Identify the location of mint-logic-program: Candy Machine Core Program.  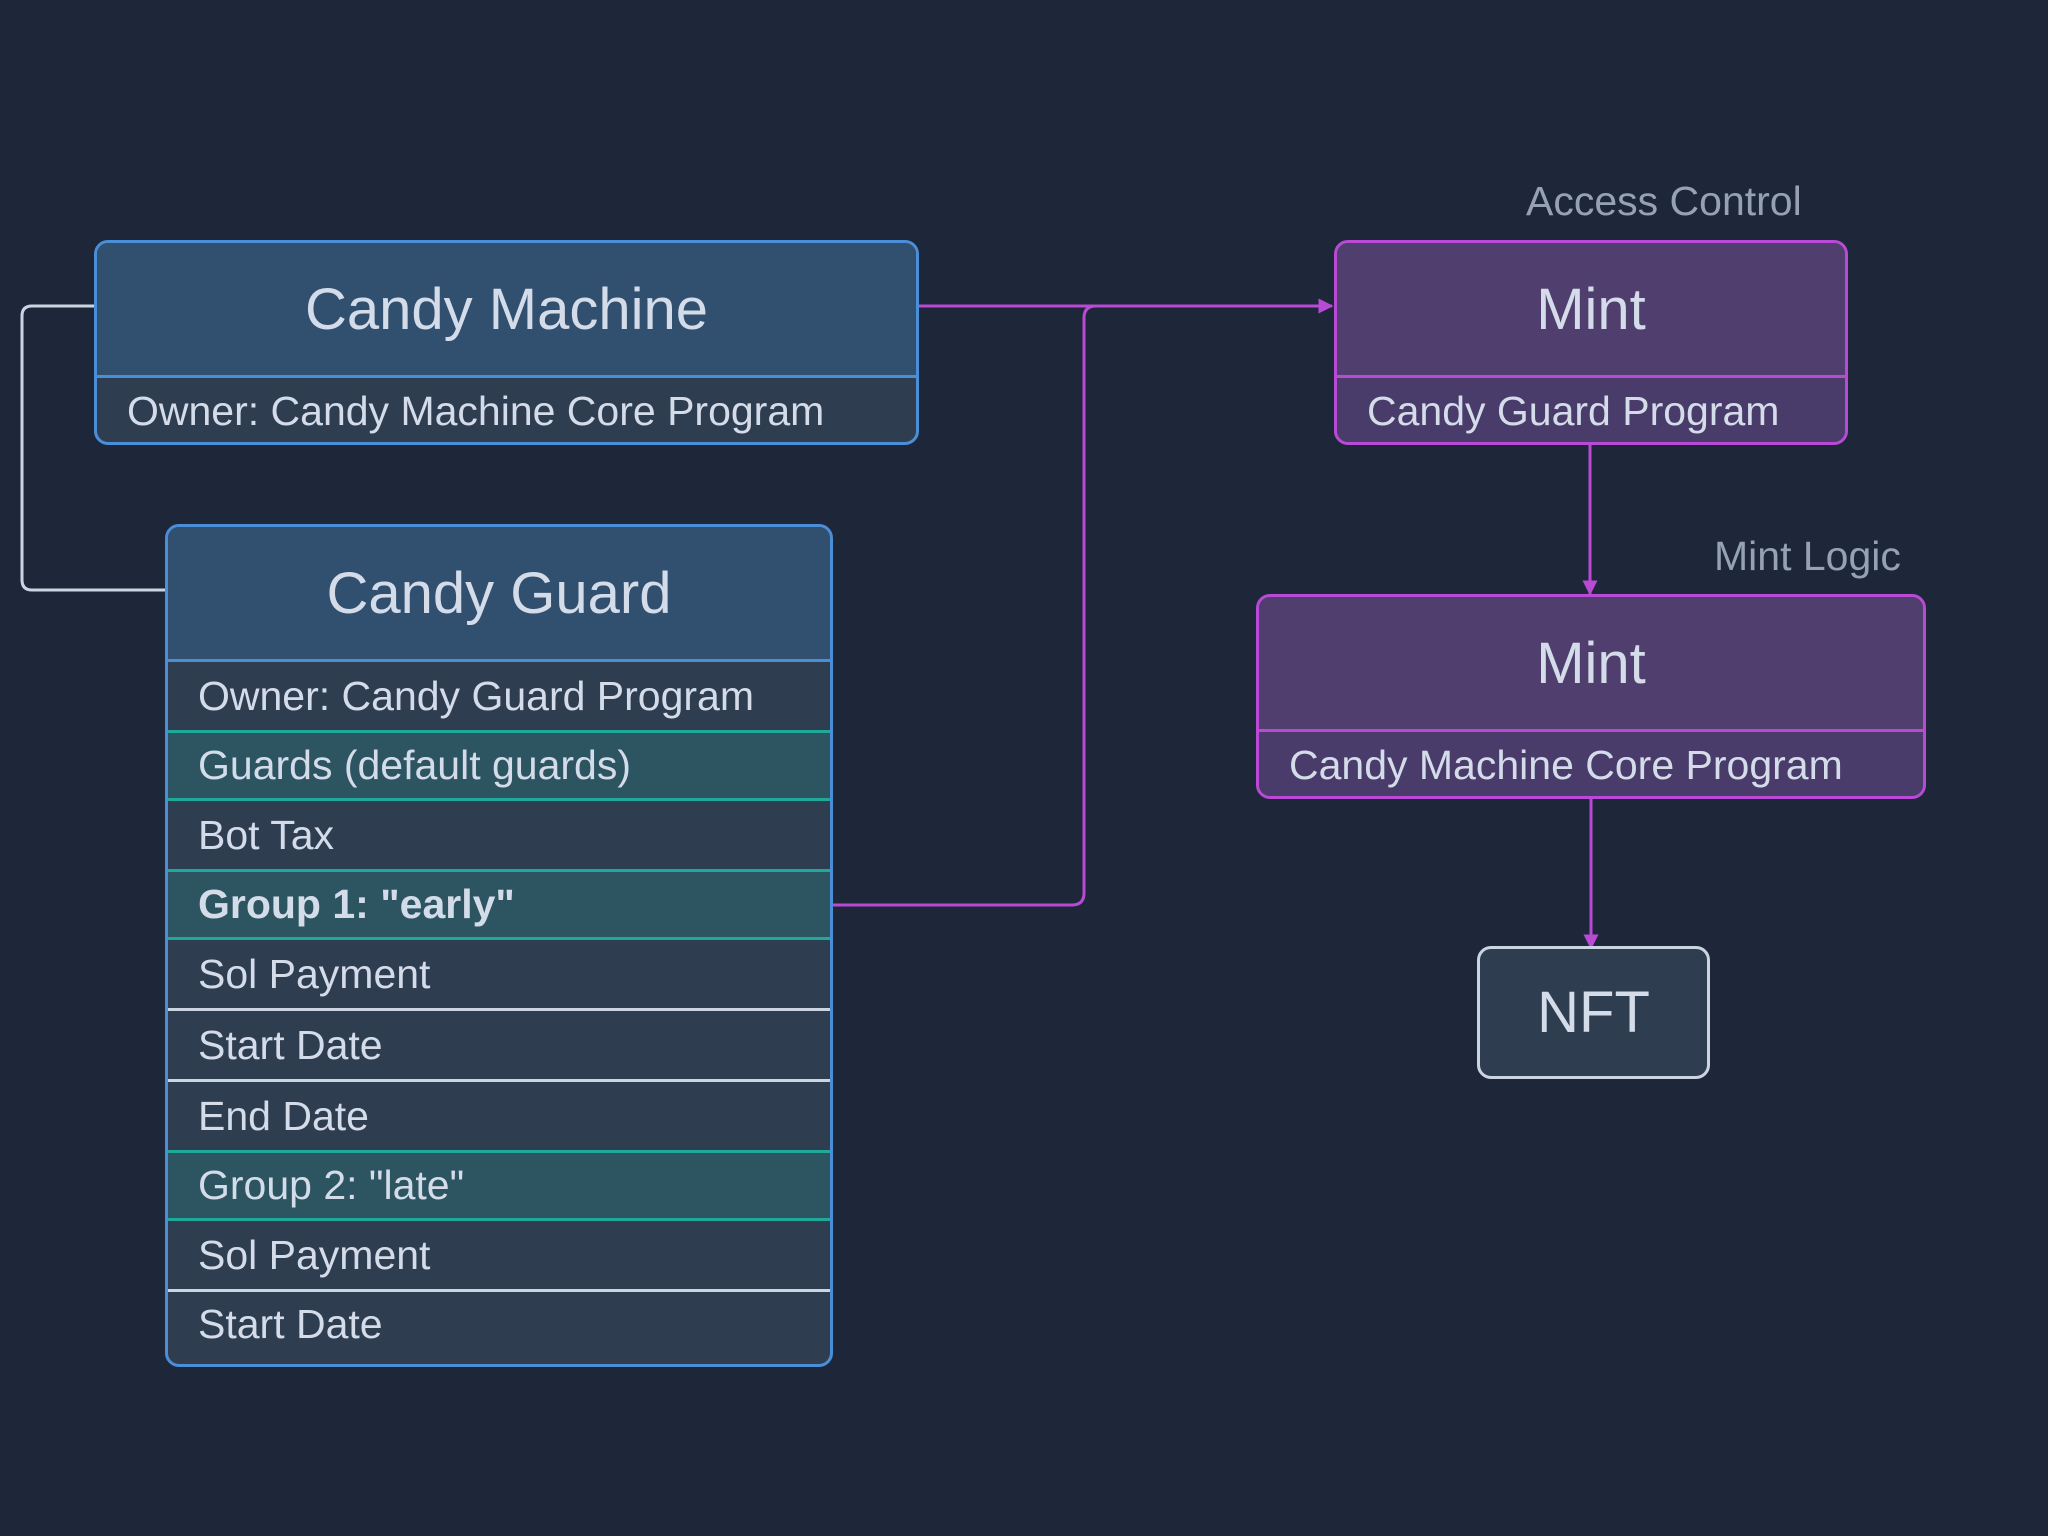
(1591, 762).